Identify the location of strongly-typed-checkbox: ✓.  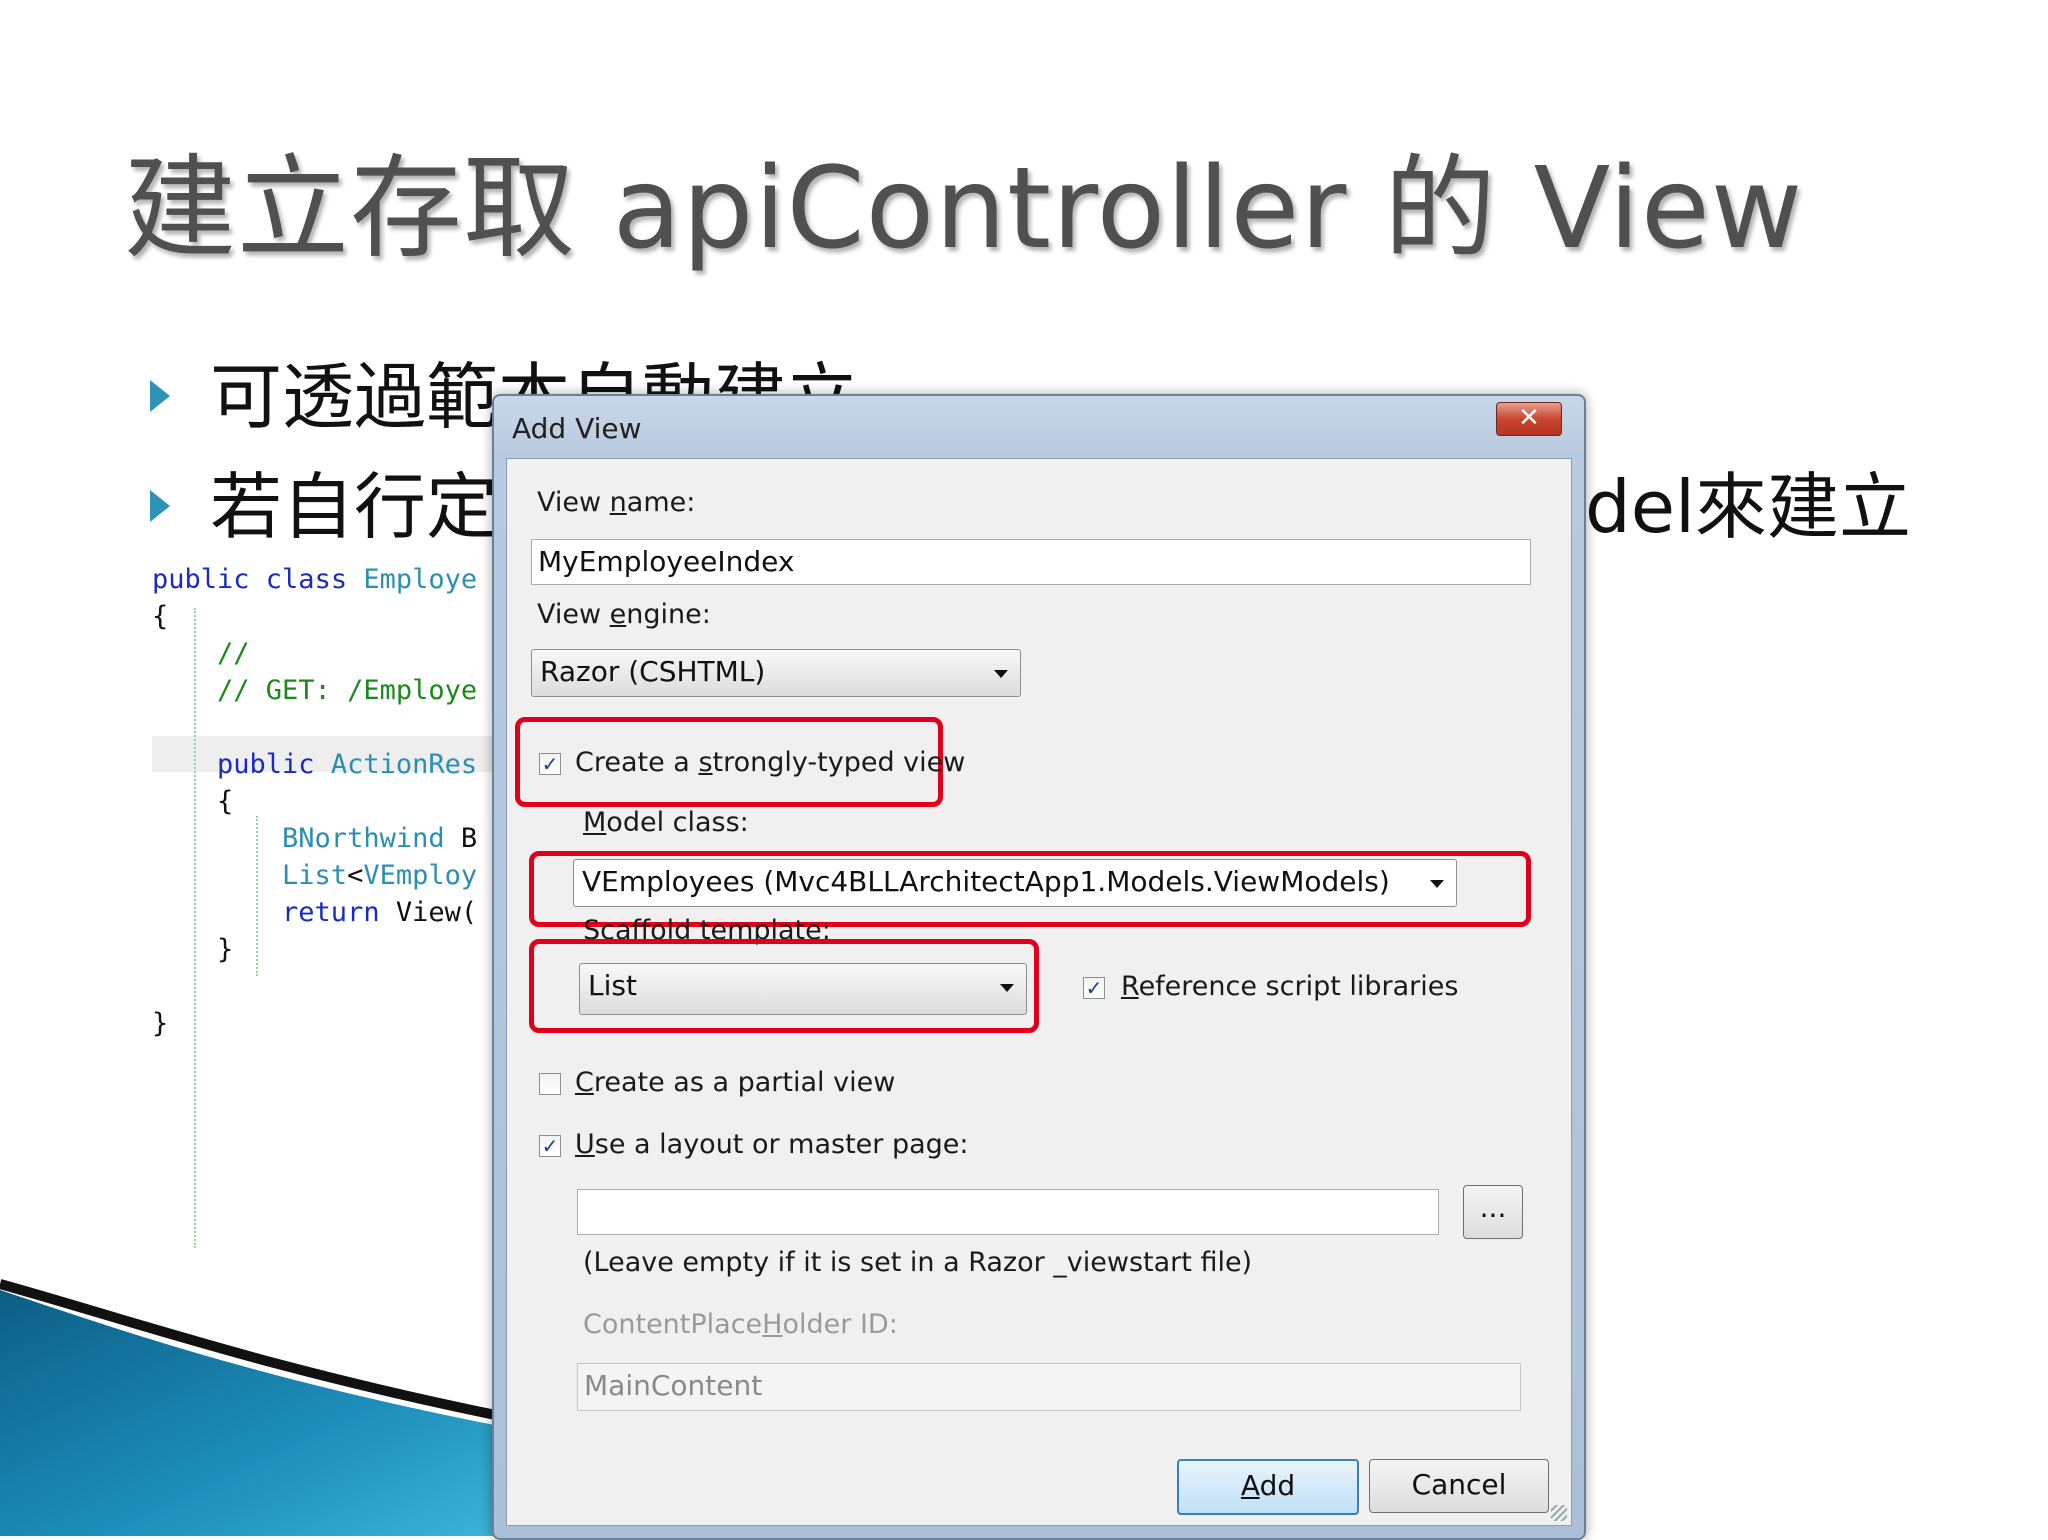
(550, 764).